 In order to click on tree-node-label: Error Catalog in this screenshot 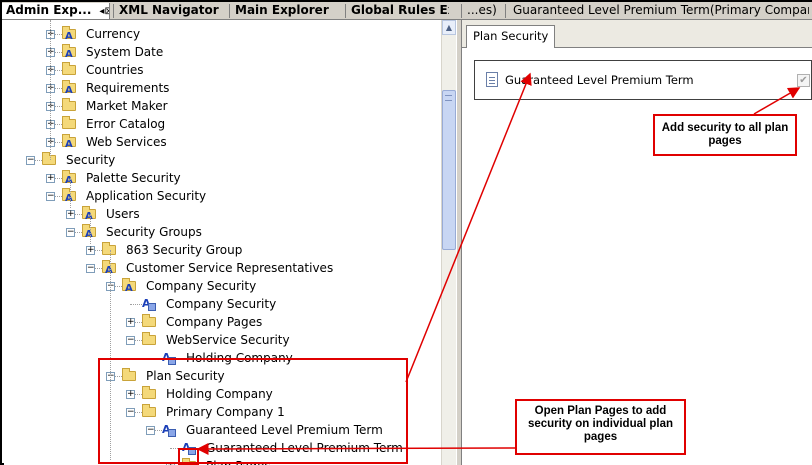, I will do `click(126, 124)`.